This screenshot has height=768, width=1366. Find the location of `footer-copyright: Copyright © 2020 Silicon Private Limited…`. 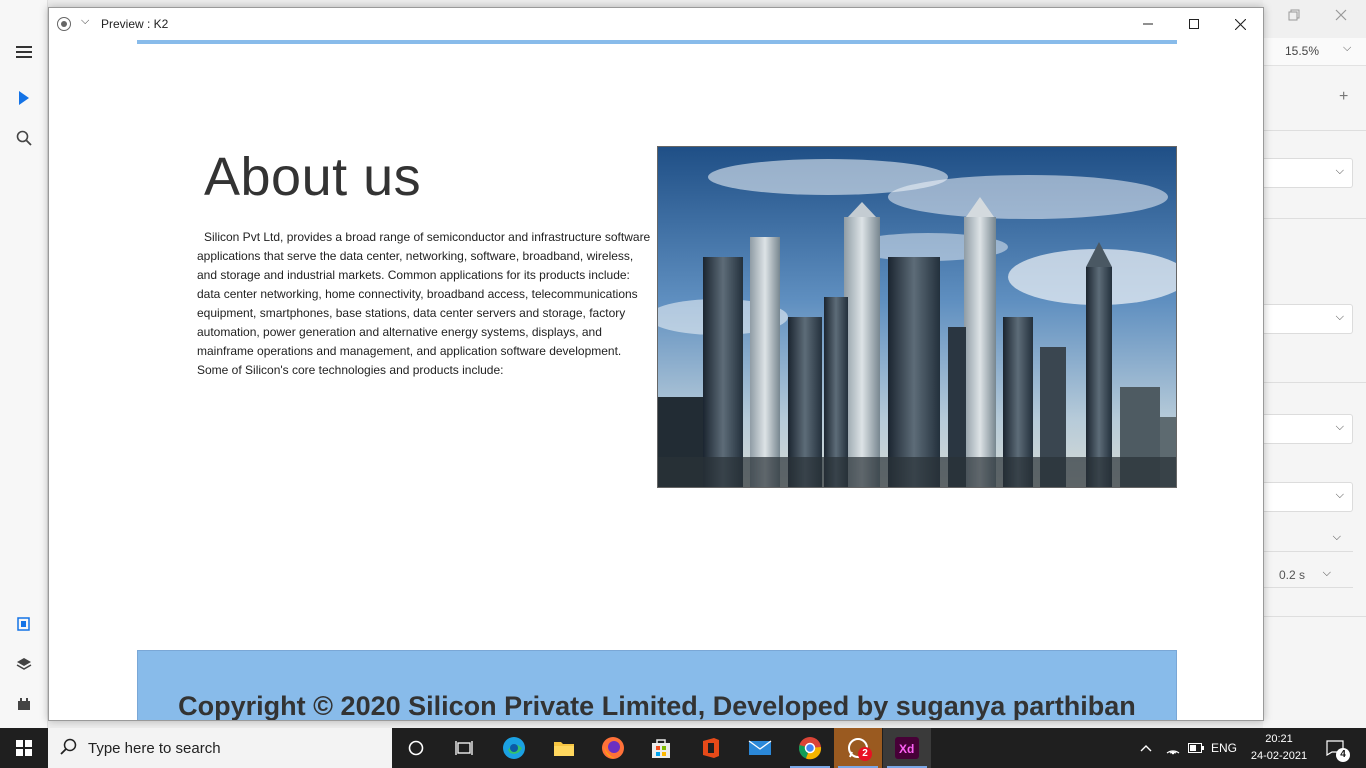

footer-copyright: Copyright © 2020 Silicon Private Limited… is located at coordinates (657, 706).